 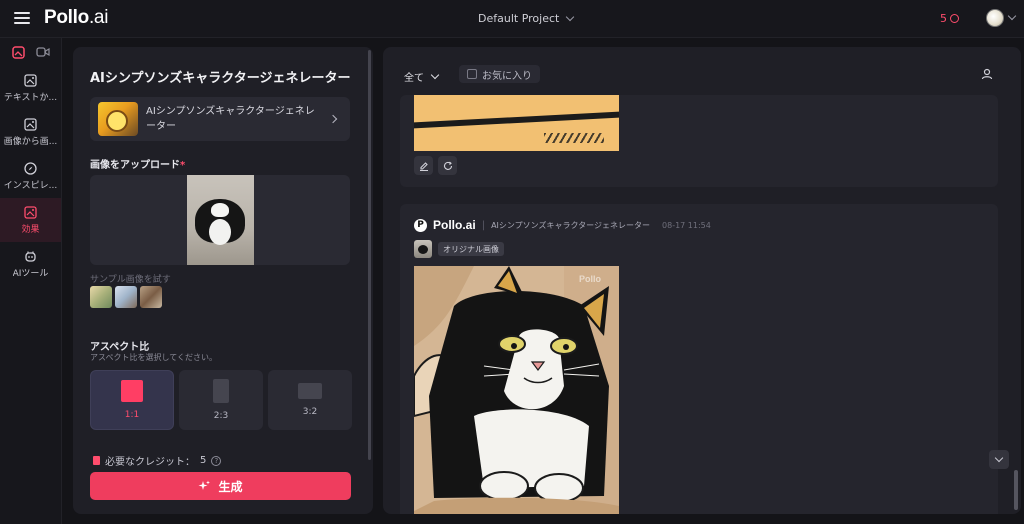 I want to click on sidebar: テキストか... 画像から画... インスピレ... 効果 AIツール, so click(x=31, y=281).